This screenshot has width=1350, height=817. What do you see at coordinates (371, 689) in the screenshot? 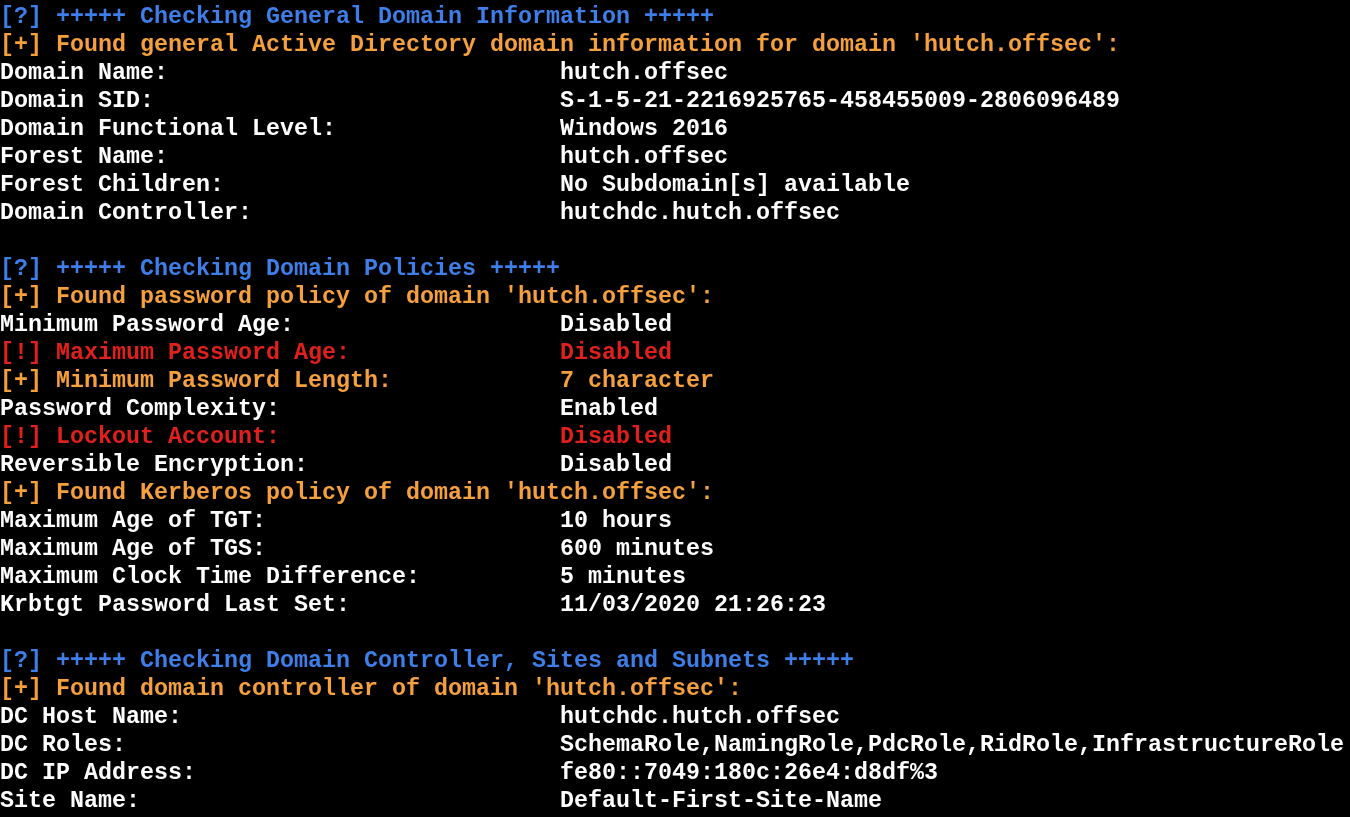
I see `status-message: [+] Found domain controller of domain 'hutch.offsec':` at bounding box center [371, 689].